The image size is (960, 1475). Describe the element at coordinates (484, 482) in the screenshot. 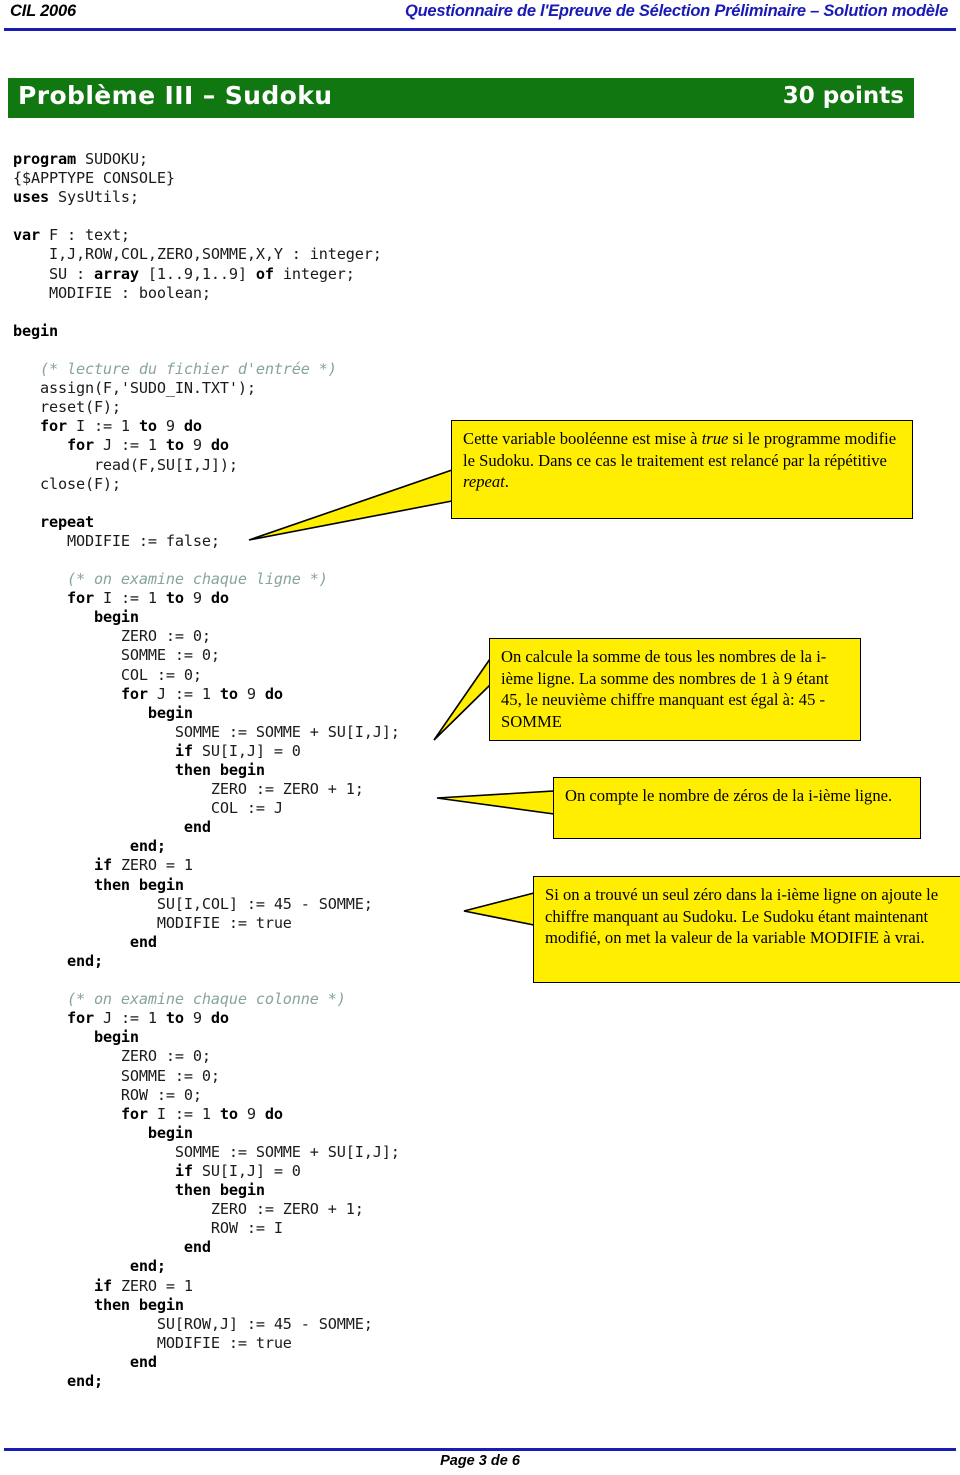

I see `callout-emphasis: repeat` at that location.